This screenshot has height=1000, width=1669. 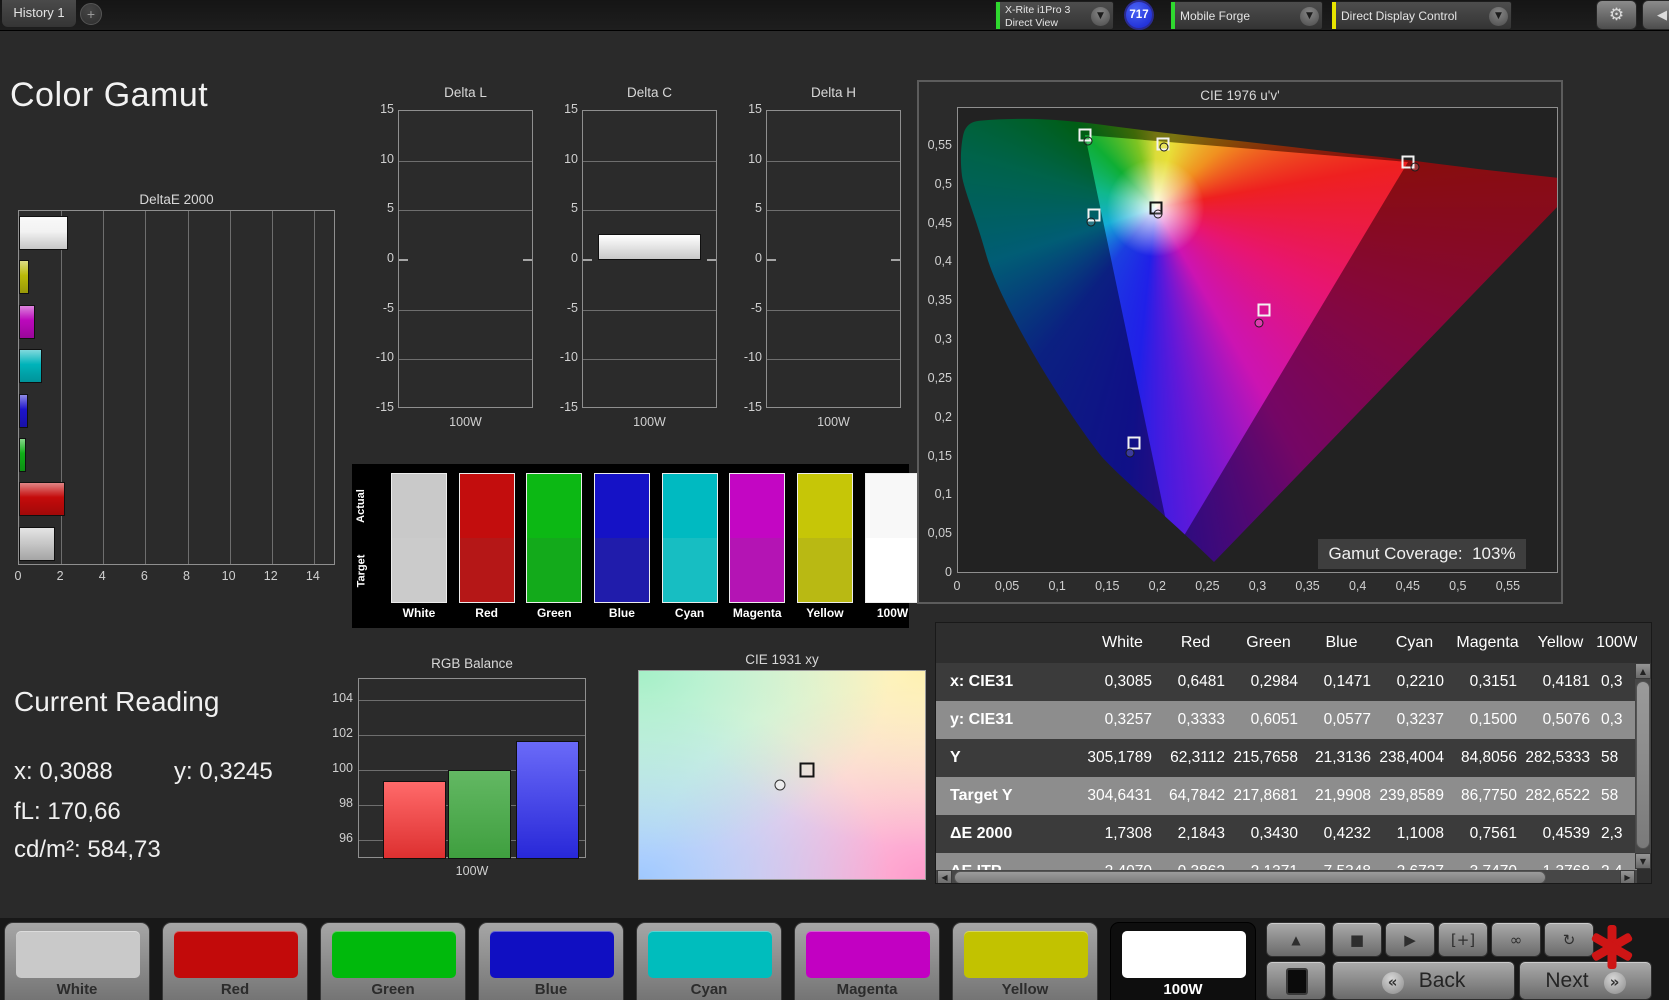 What do you see at coordinates (689, 538) in the screenshot?
I see `swatch-cyan` at bounding box center [689, 538].